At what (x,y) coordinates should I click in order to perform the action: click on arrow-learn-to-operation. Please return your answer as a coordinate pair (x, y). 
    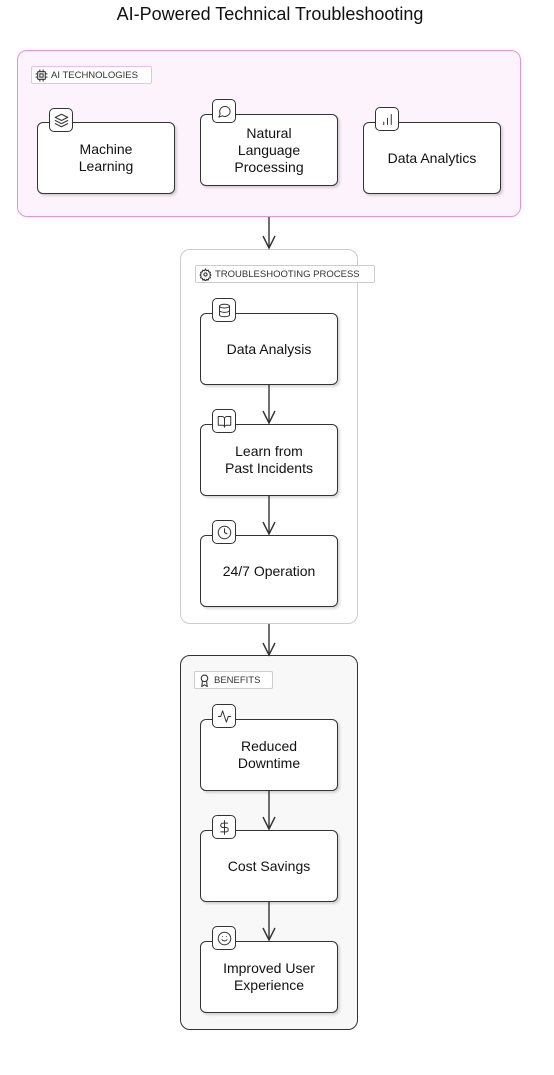
    Looking at the image, I should click on (269, 516).